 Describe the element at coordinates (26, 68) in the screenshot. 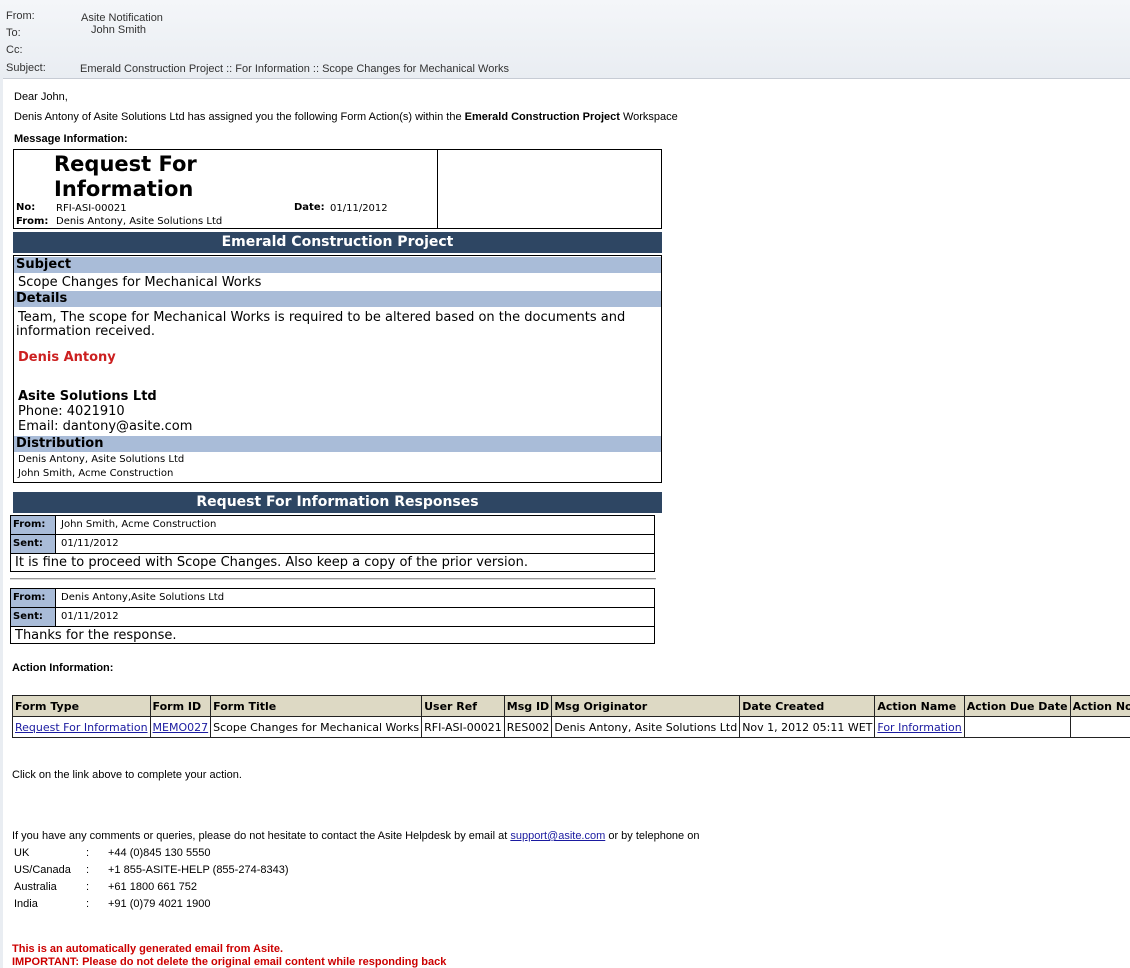

I see `subject-label: Subject:` at that location.